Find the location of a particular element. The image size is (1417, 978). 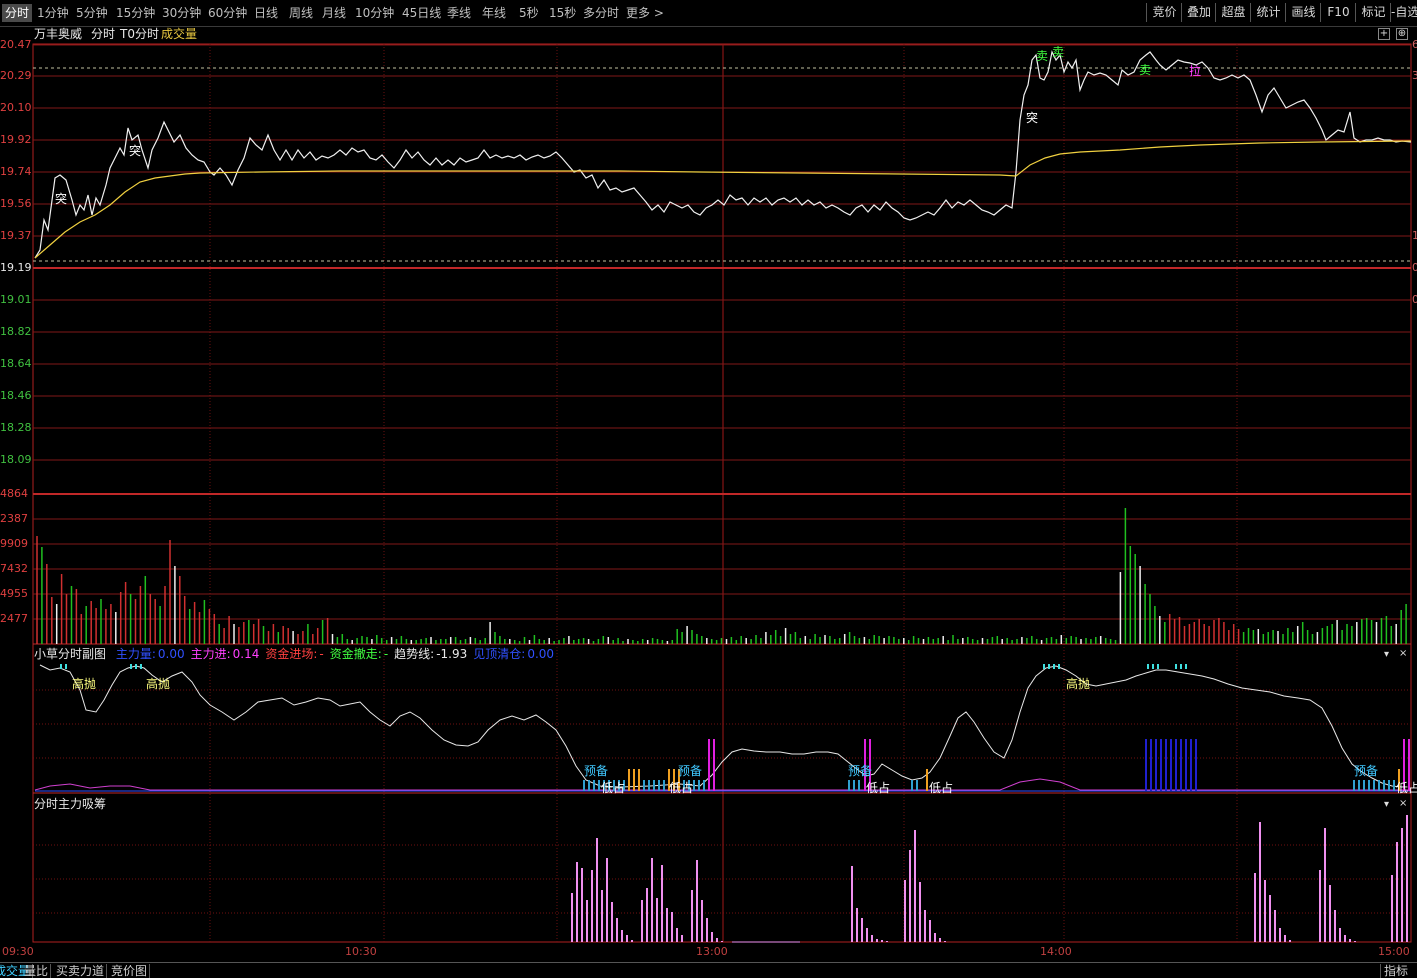

price-axis-label: 18.64 is located at coordinates (16, 363).